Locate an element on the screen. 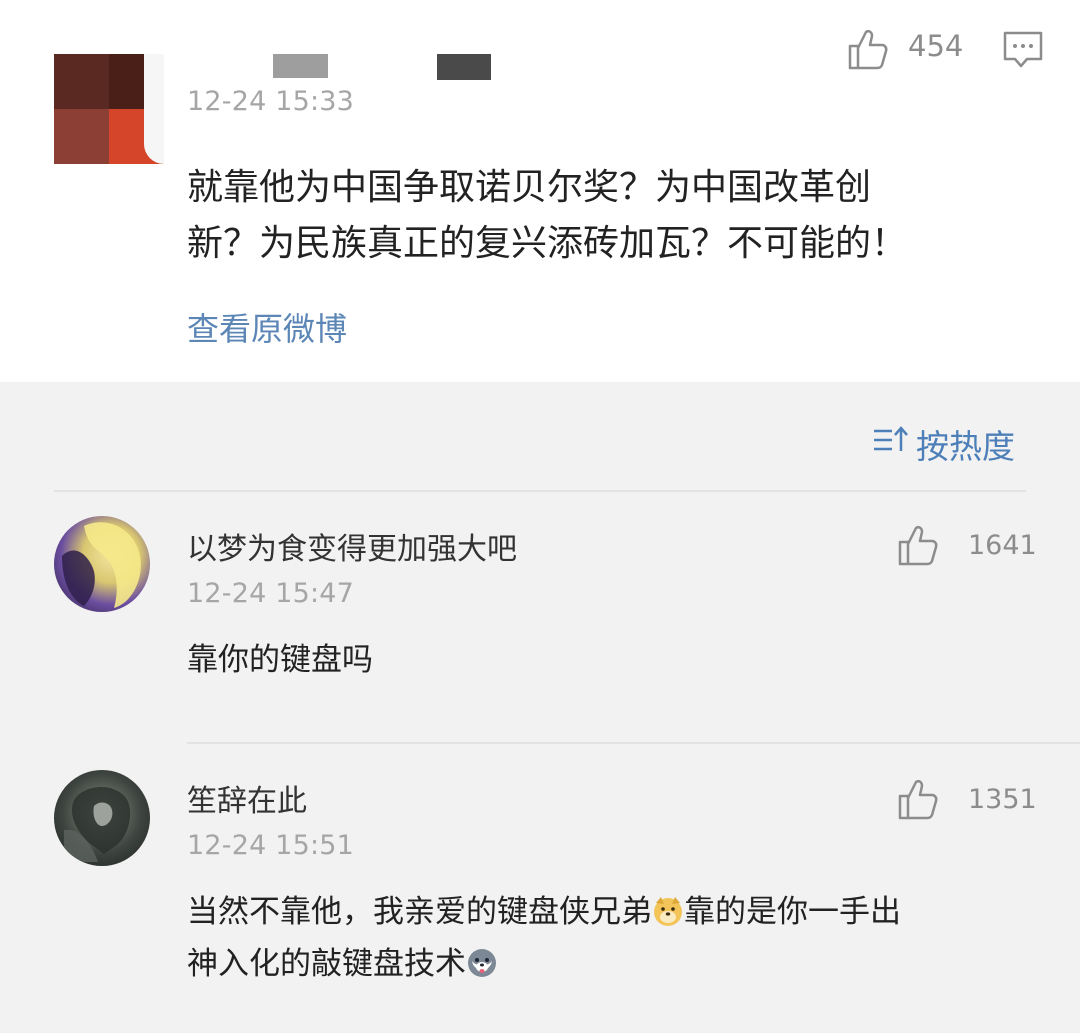 Image resolution: width=1080 pixels, height=1033 pixels. post-like-button: 454 is located at coordinates (906, 49).